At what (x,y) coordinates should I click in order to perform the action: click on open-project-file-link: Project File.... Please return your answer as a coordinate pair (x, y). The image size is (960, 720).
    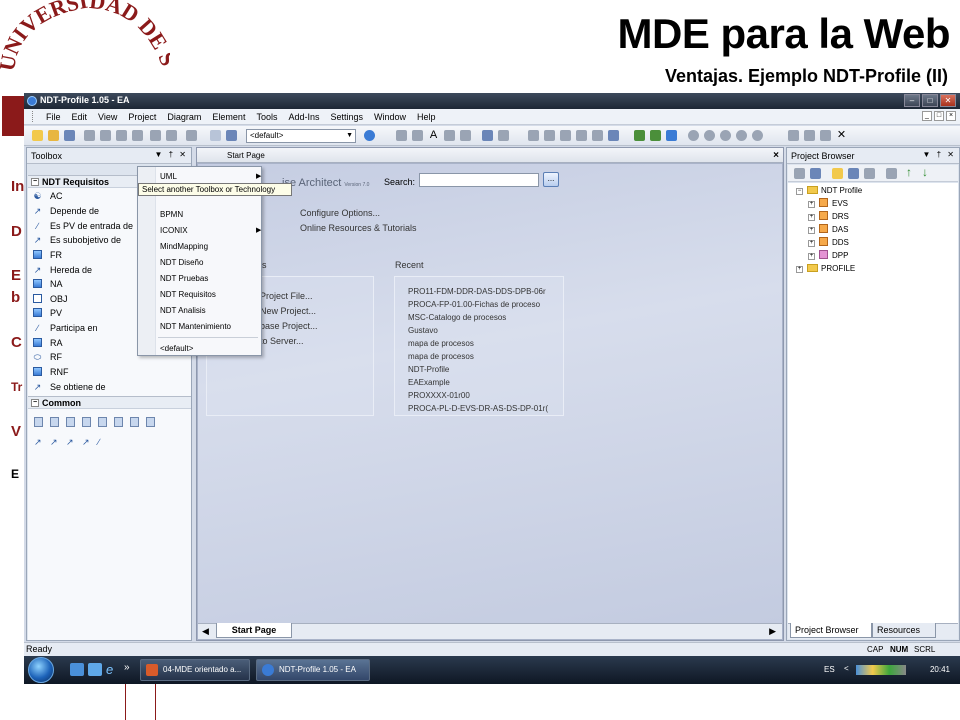
    Looking at the image, I should click on (286, 296).